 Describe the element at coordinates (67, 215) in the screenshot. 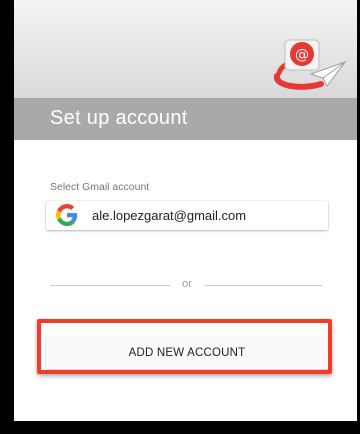

I see `google-g-icon` at that location.